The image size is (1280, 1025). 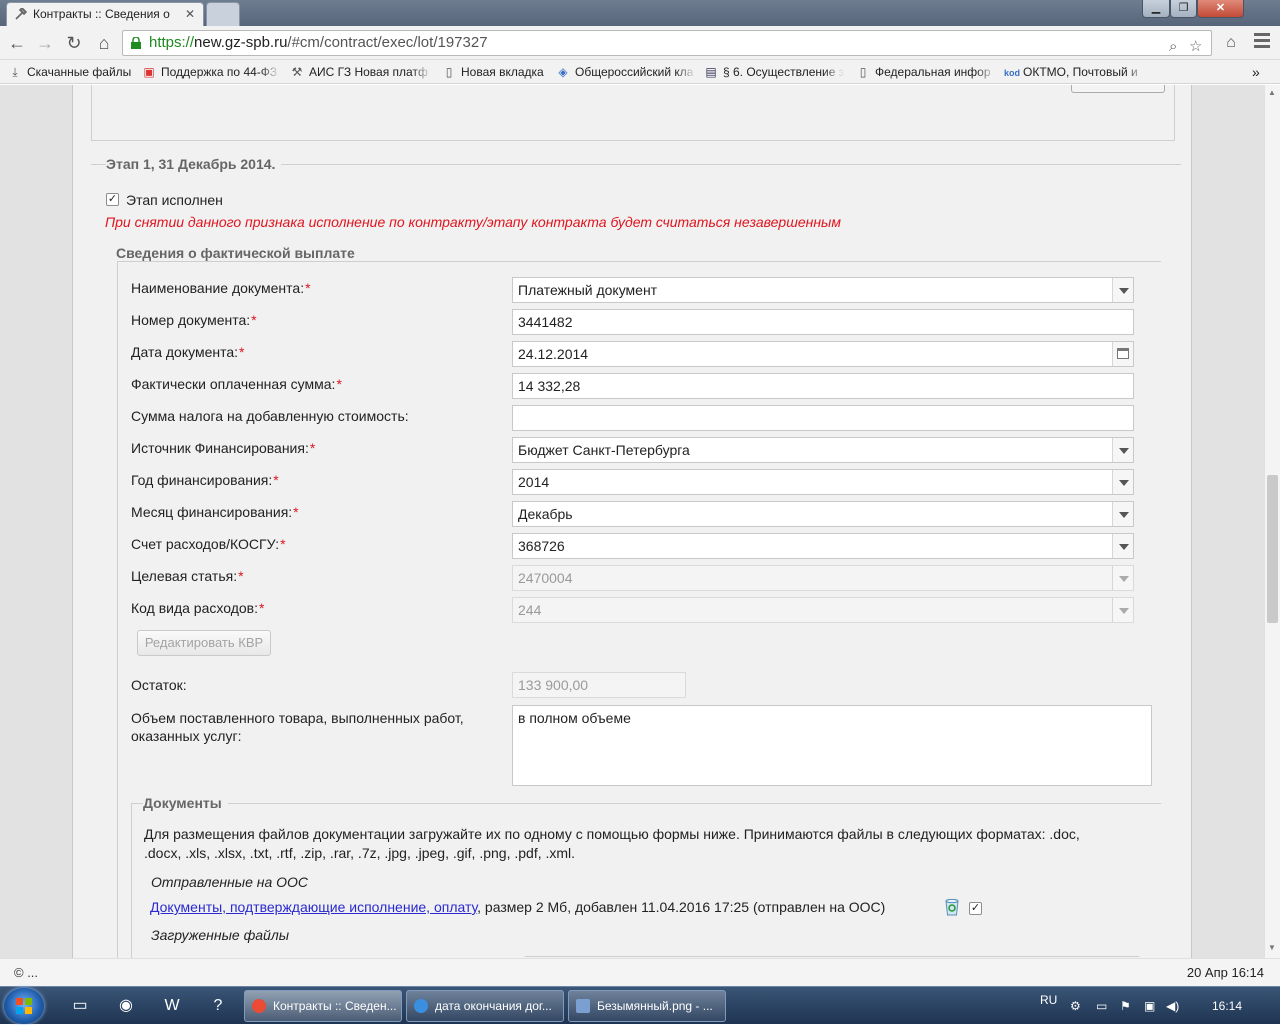 What do you see at coordinates (24, 1006) in the screenshot?
I see `start-button` at bounding box center [24, 1006].